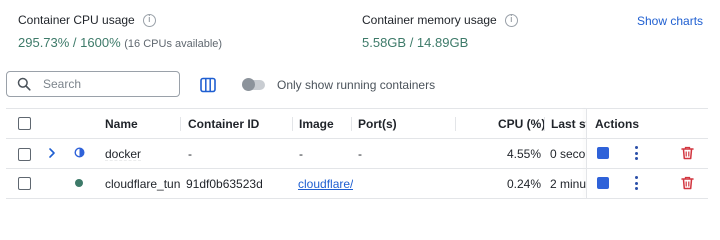 The width and height of the screenshot is (720, 240). I want to click on column-header-name: Name, so click(121, 124).